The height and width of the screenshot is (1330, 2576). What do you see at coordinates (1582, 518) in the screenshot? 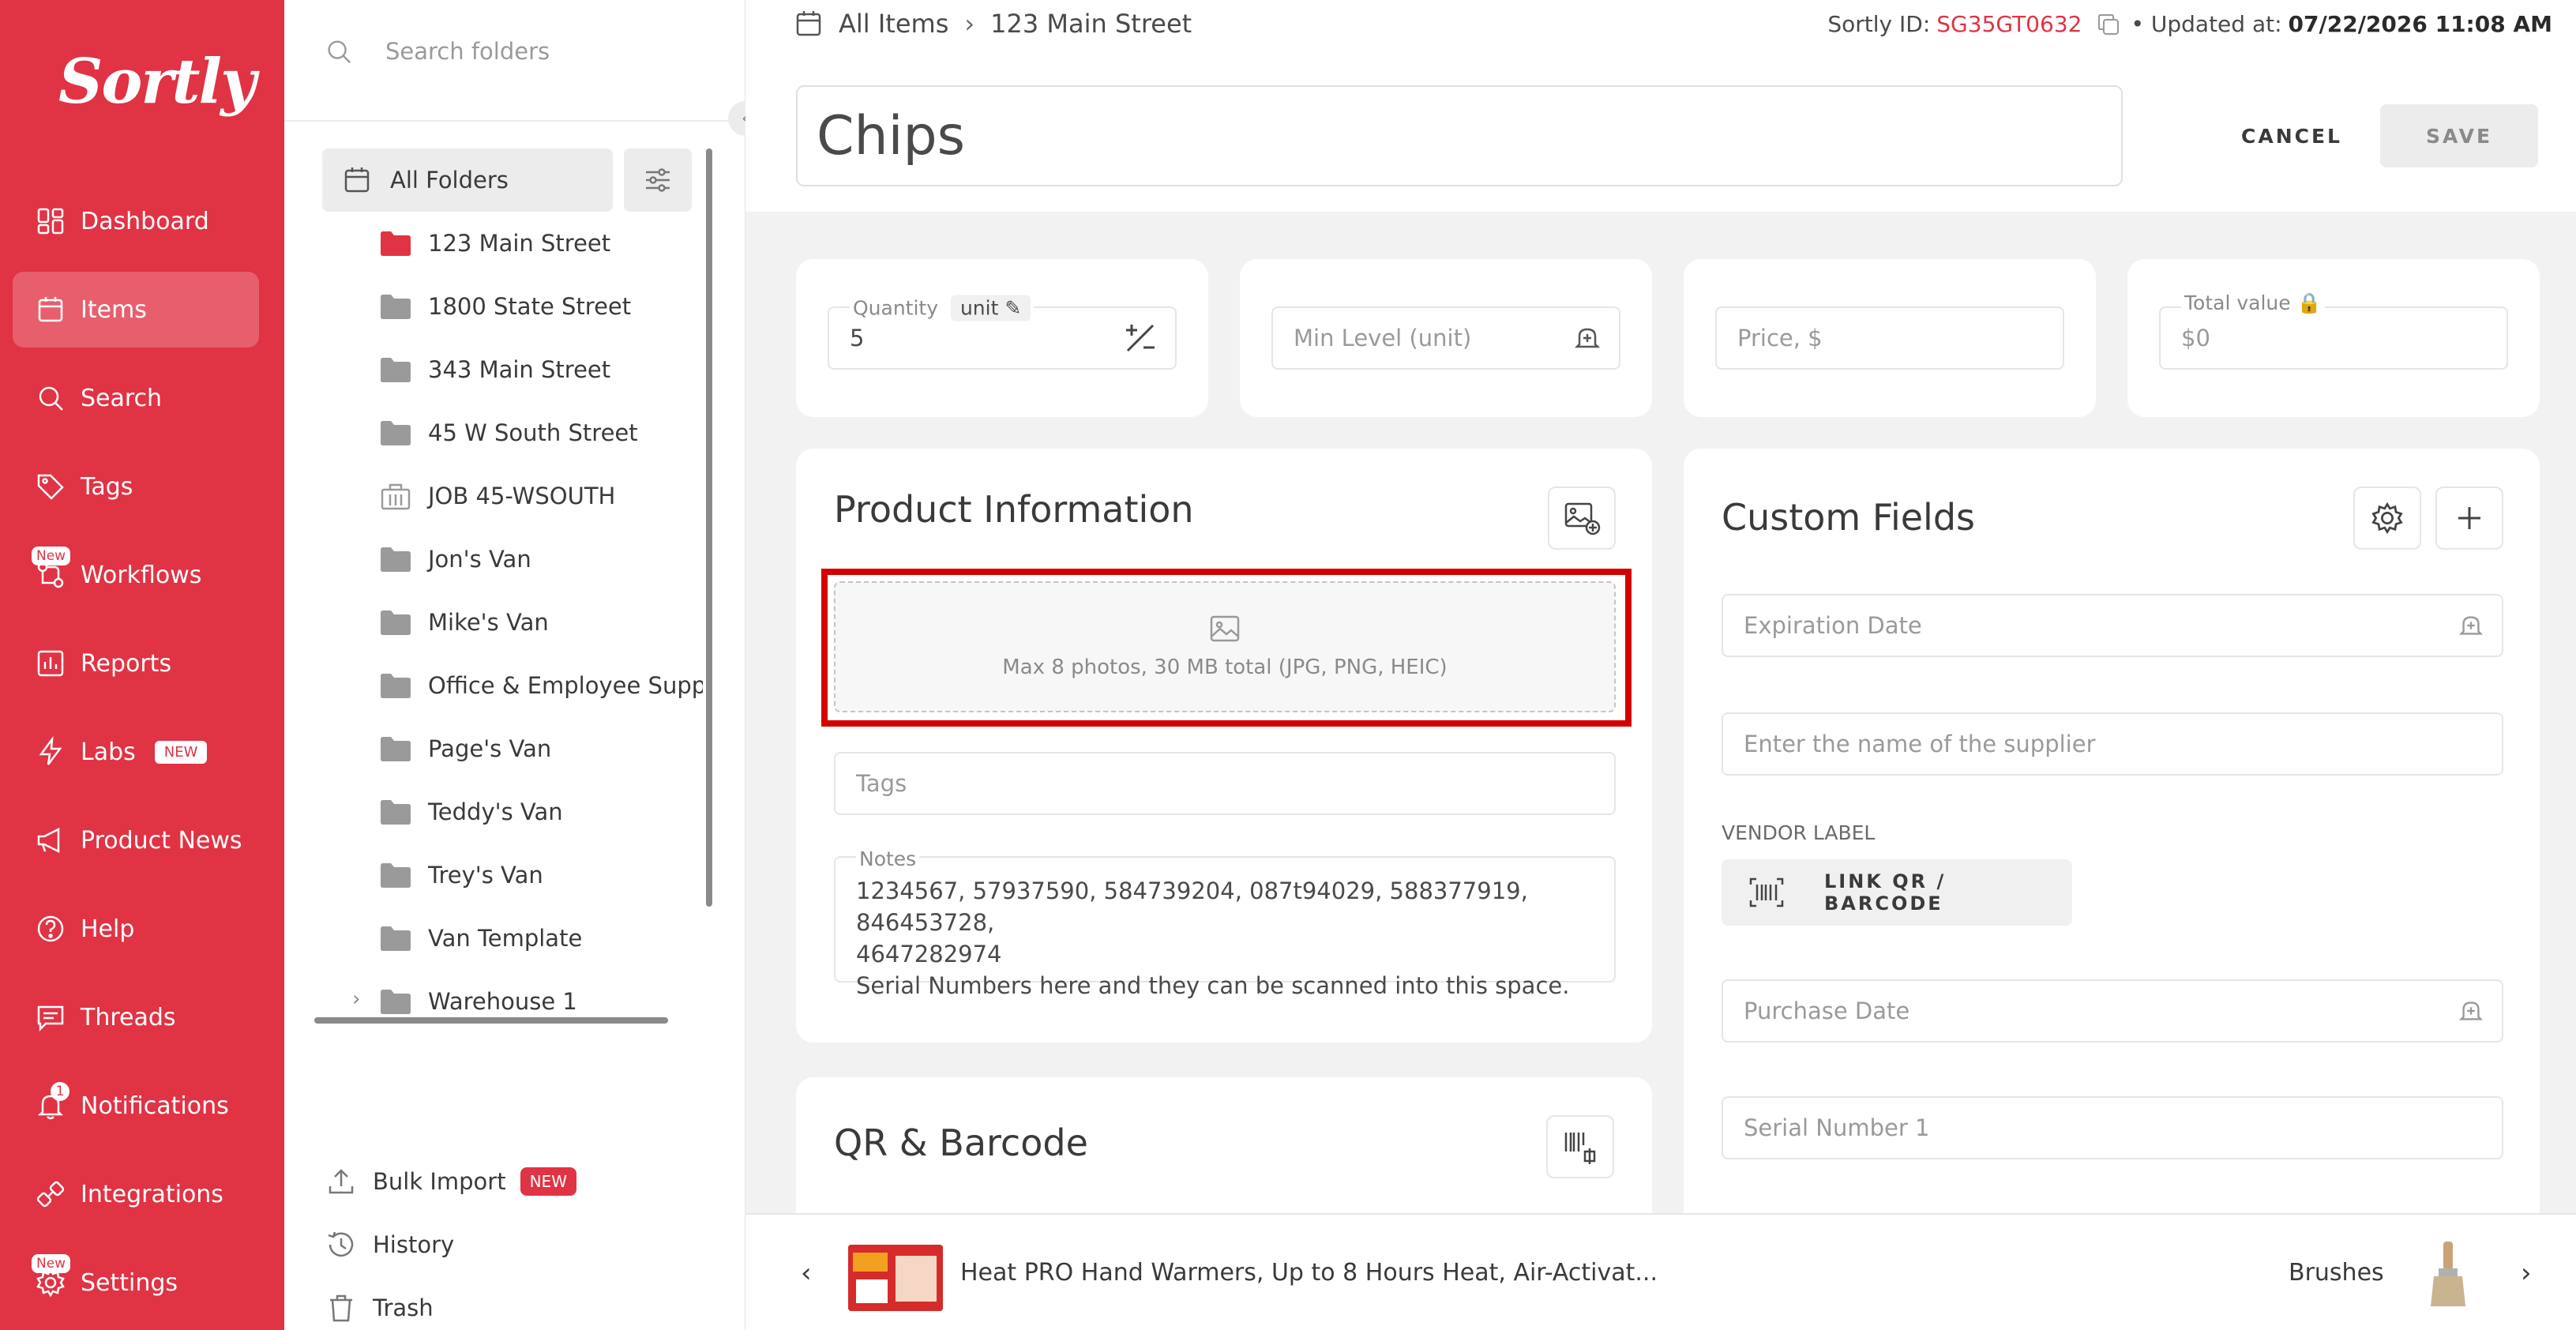
I see `add-photo-button` at bounding box center [1582, 518].